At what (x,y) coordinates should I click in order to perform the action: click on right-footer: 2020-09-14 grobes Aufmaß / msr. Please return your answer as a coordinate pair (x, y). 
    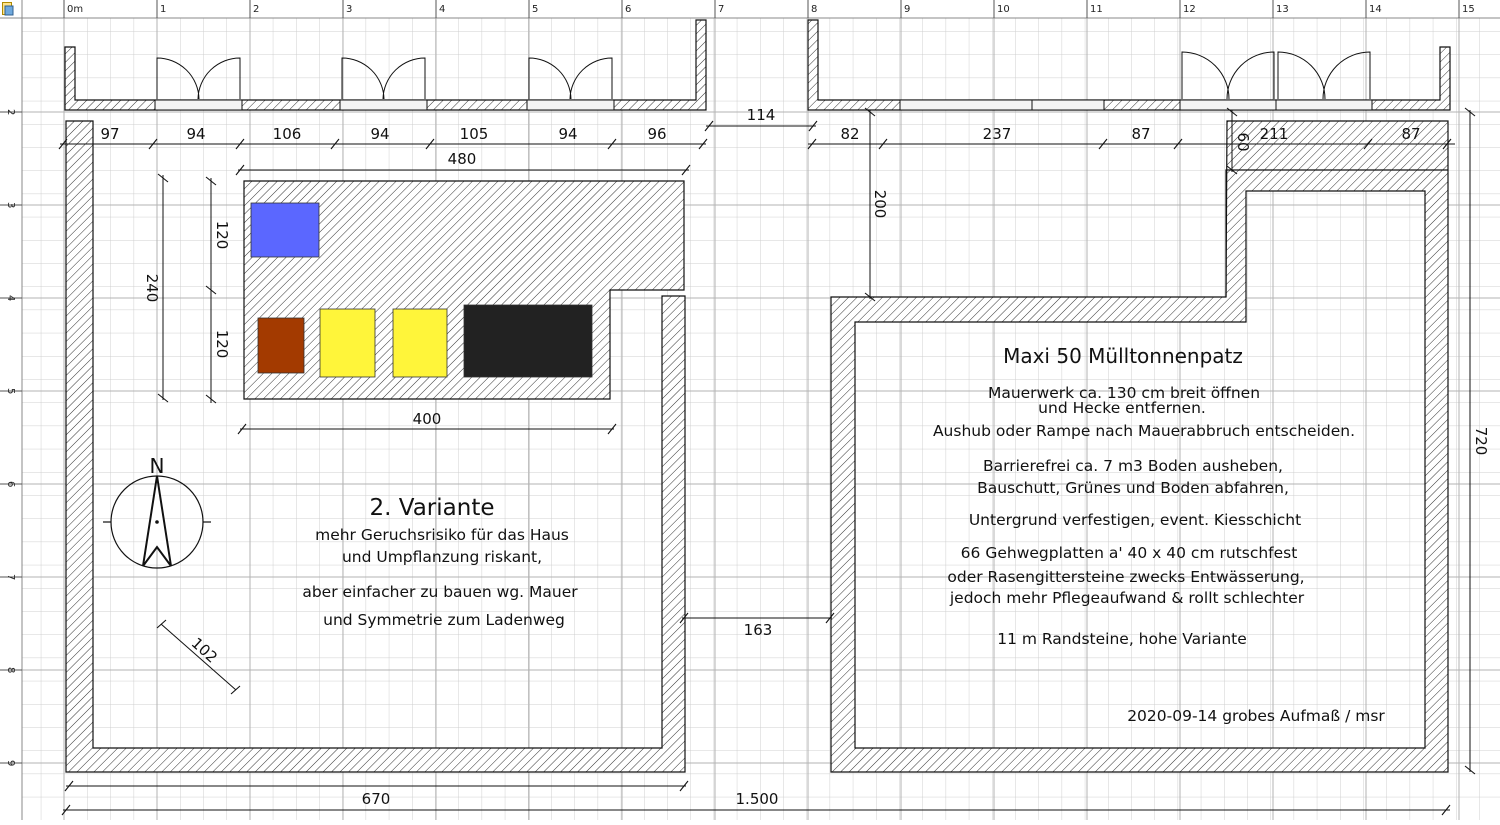
    Looking at the image, I should click on (1256, 716).